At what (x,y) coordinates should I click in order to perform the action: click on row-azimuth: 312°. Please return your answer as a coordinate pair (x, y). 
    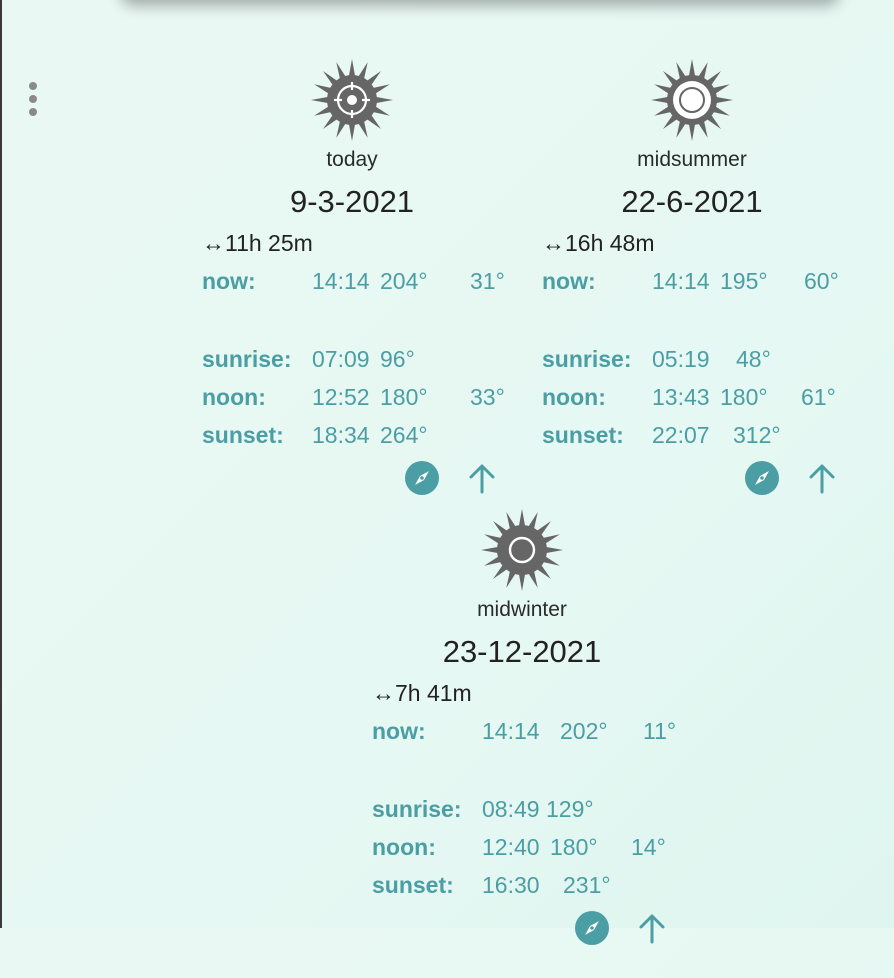
    Looking at the image, I should click on (757, 435).